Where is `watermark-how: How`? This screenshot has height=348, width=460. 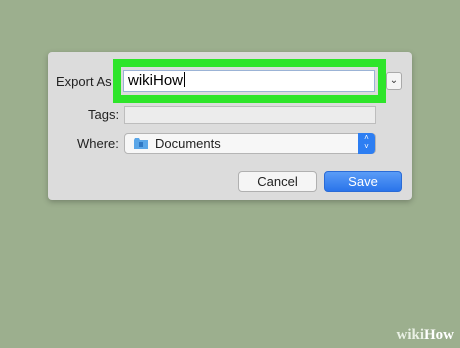 watermark-how: How is located at coordinates (439, 335).